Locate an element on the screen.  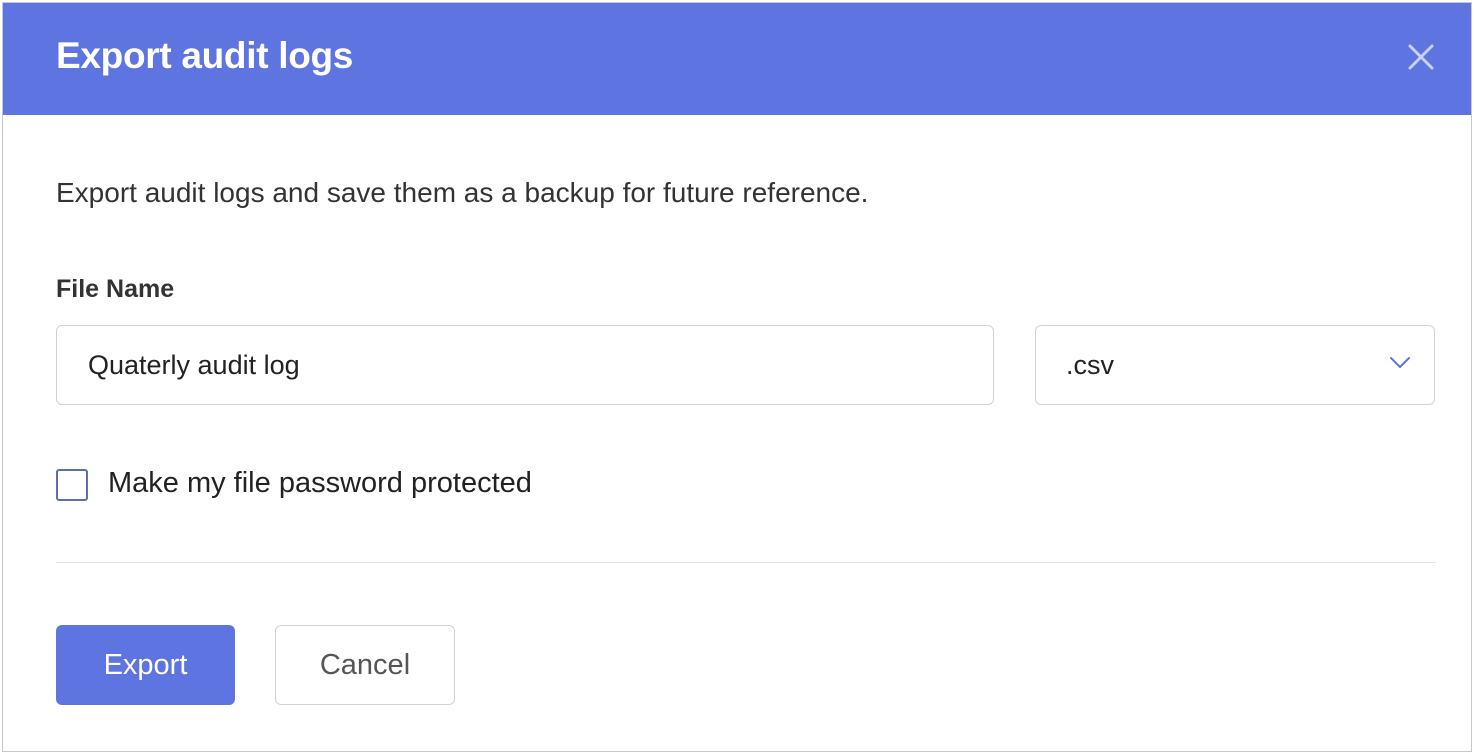
file-format-value: .csv is located at coordinates (1090, 365).